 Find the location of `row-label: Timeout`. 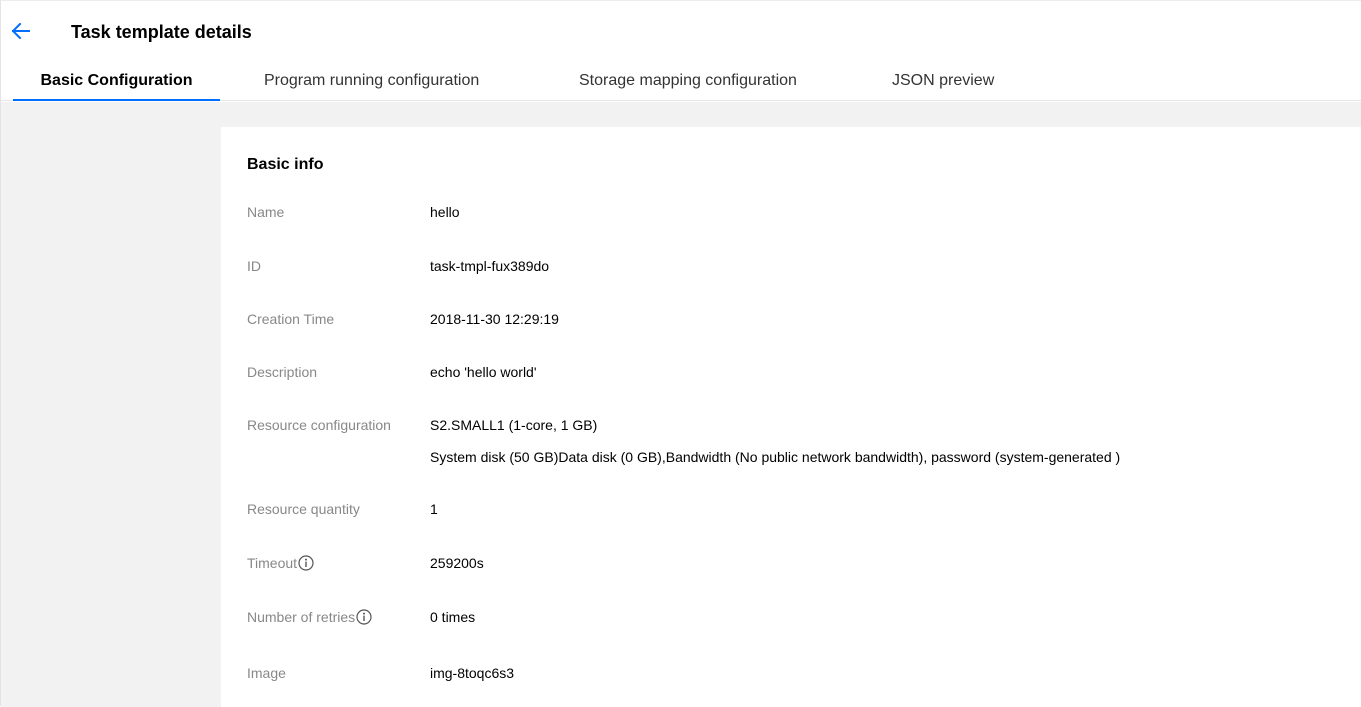

row-label: Timeout is located at coordinates (337, 563).